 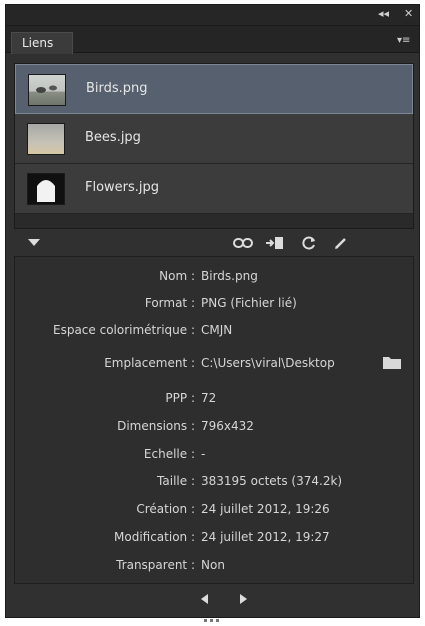 I want to click on label-taille: Taille :, so click(x=176, y=481).